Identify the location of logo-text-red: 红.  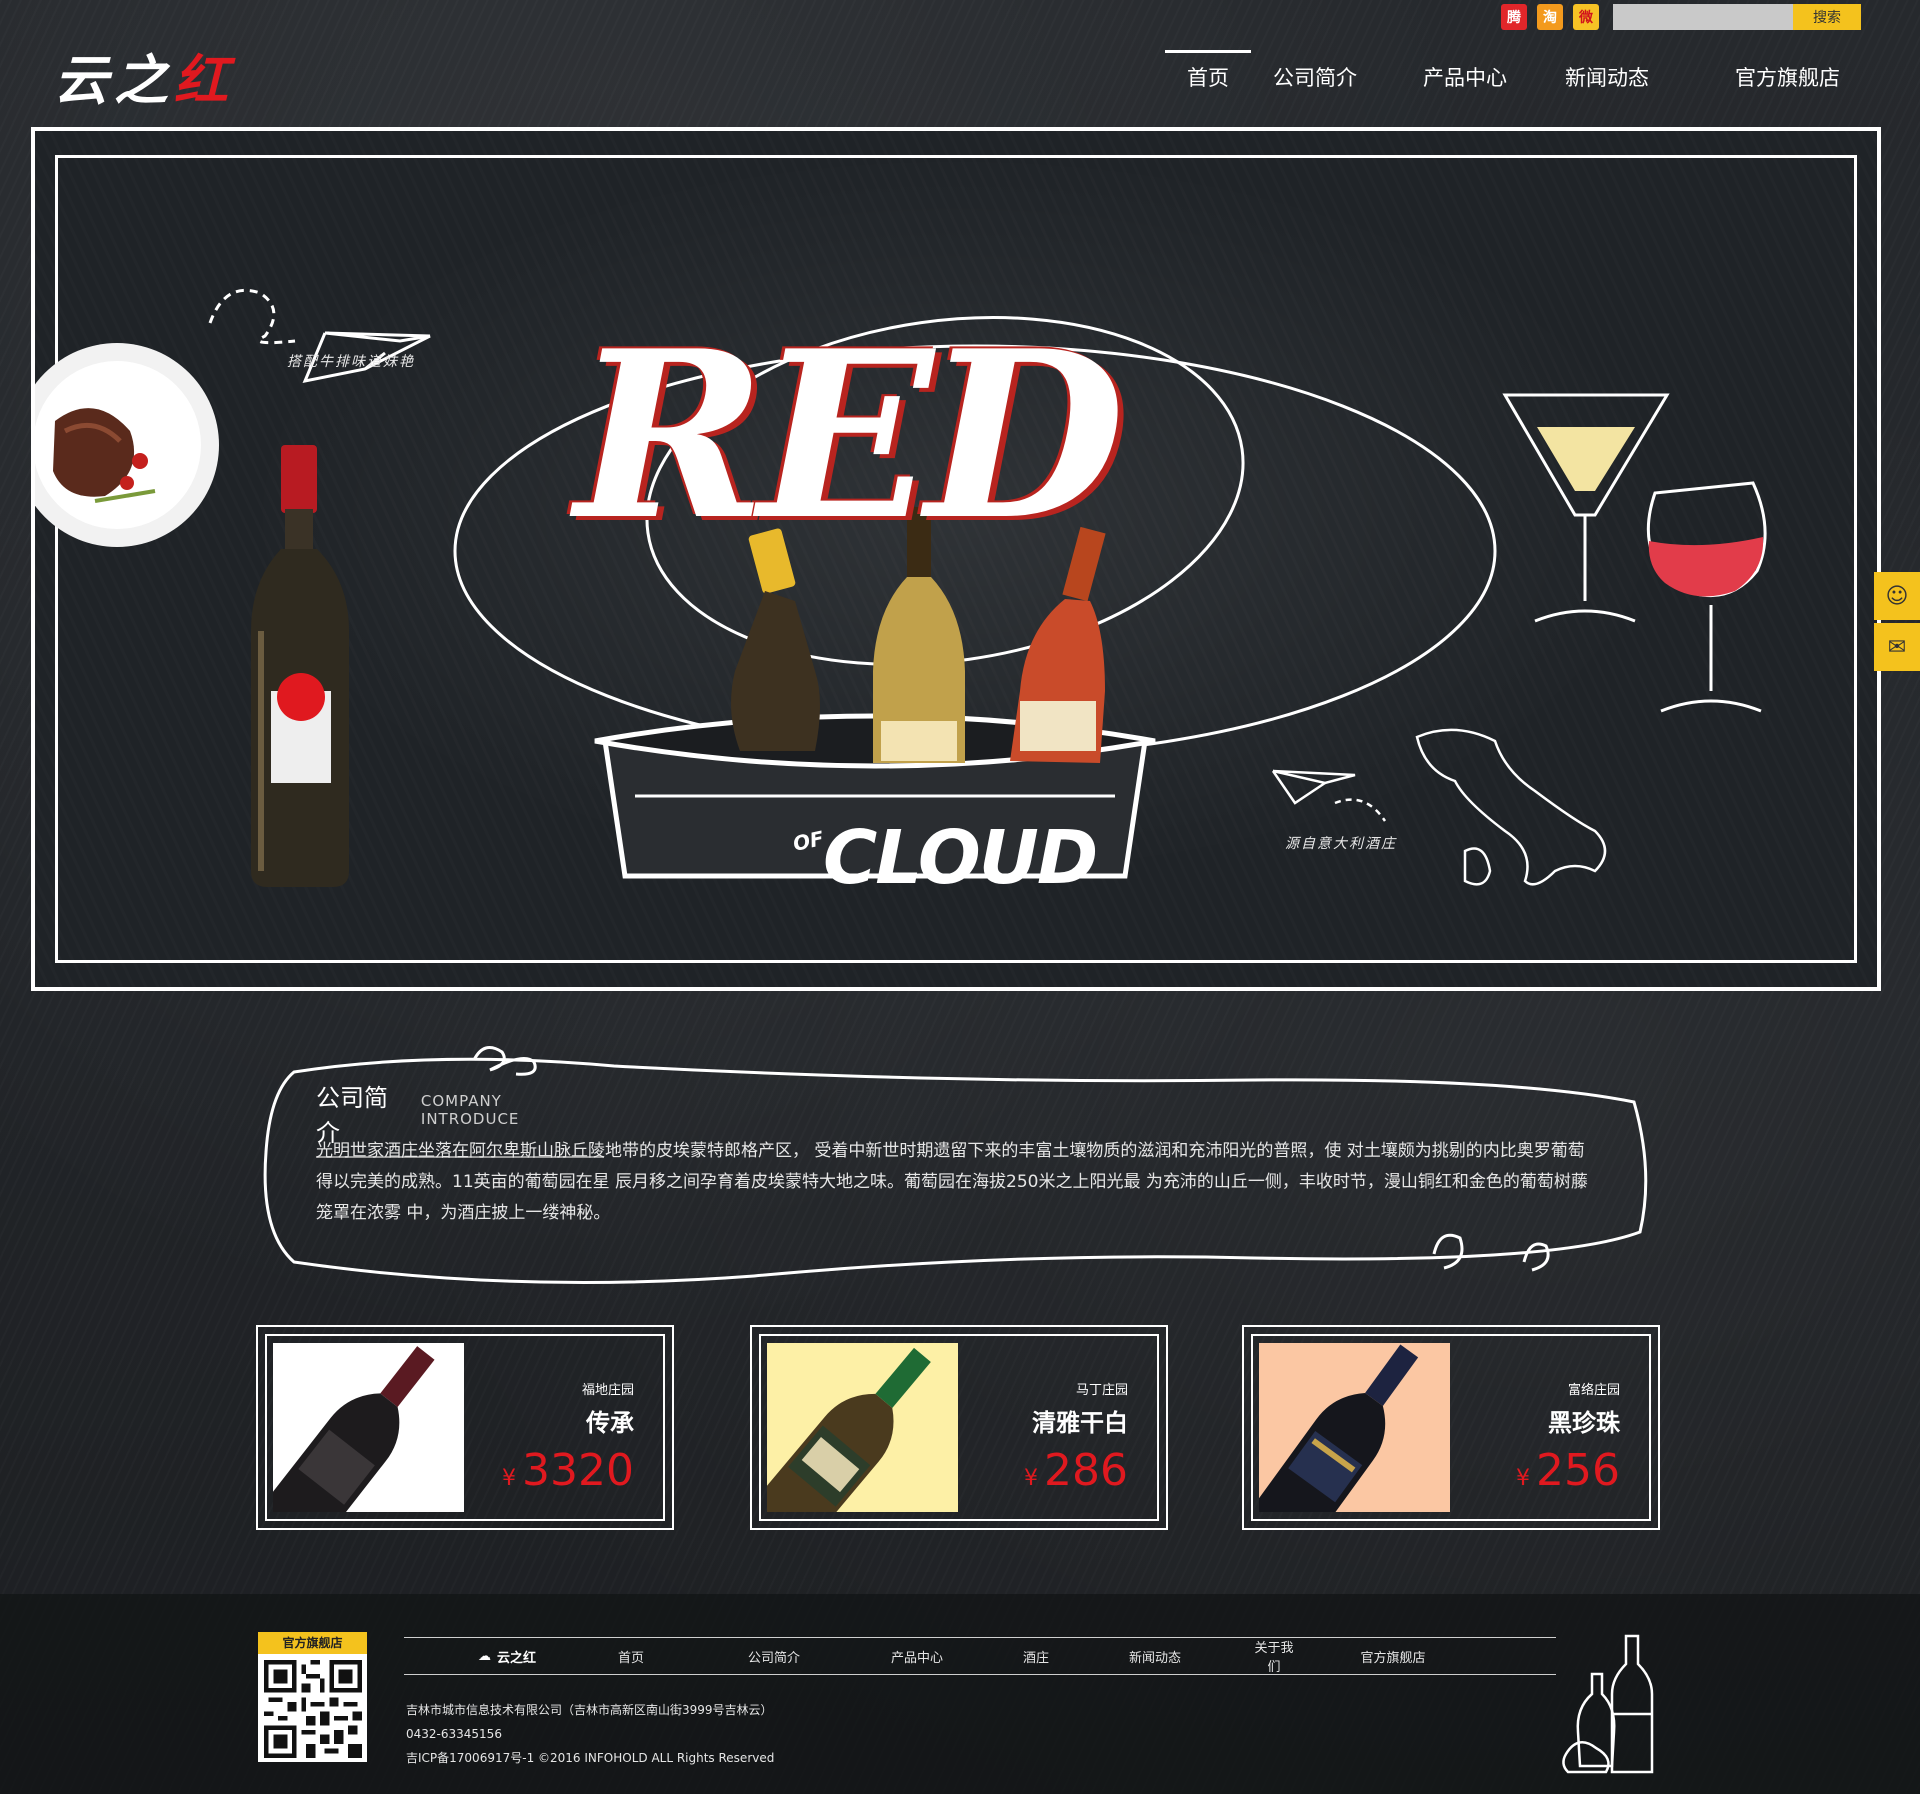
(204, 80).